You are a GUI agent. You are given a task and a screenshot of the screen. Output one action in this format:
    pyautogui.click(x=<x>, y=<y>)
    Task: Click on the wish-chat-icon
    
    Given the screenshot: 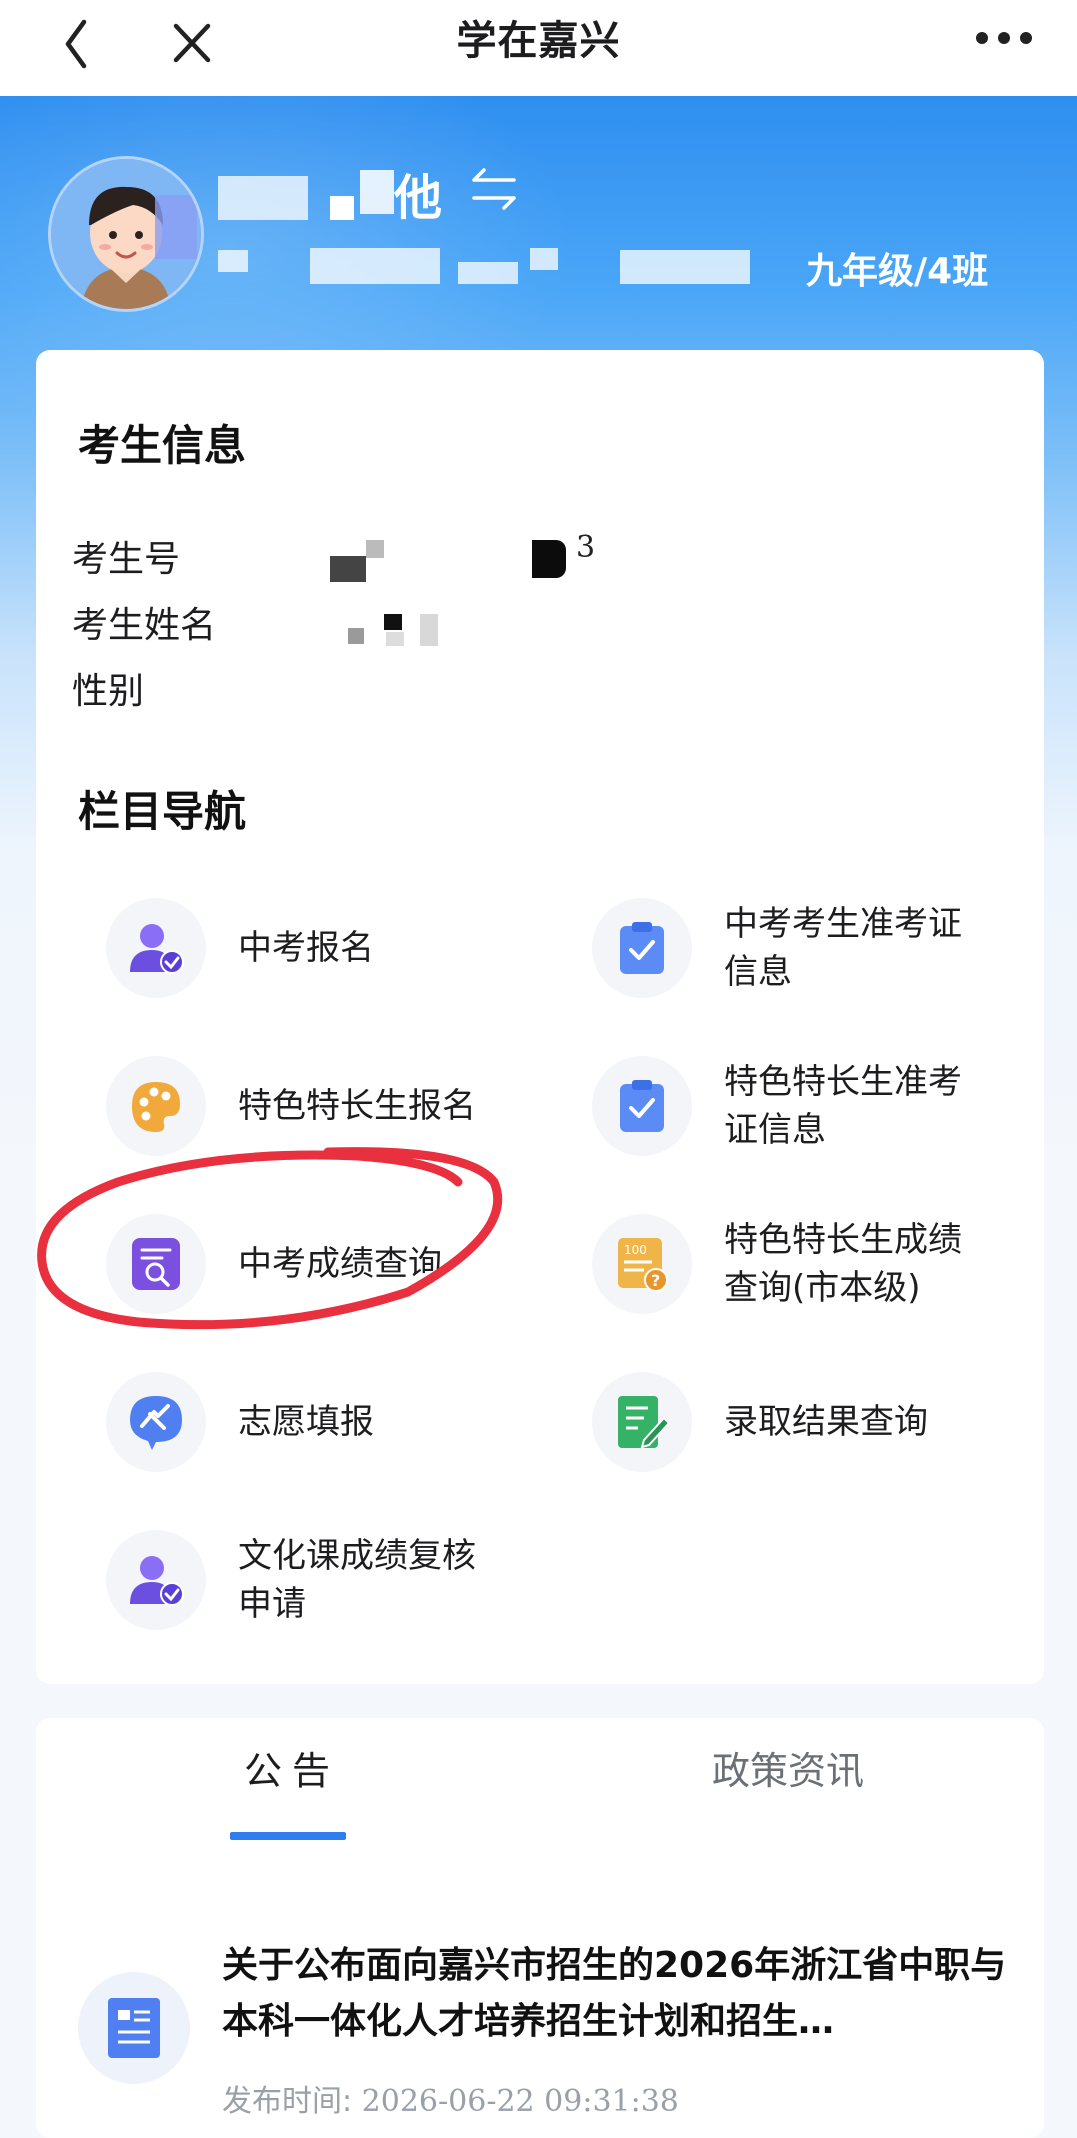 What is the action you would take?
    pyautogui.click(x=156, y=1422)
    